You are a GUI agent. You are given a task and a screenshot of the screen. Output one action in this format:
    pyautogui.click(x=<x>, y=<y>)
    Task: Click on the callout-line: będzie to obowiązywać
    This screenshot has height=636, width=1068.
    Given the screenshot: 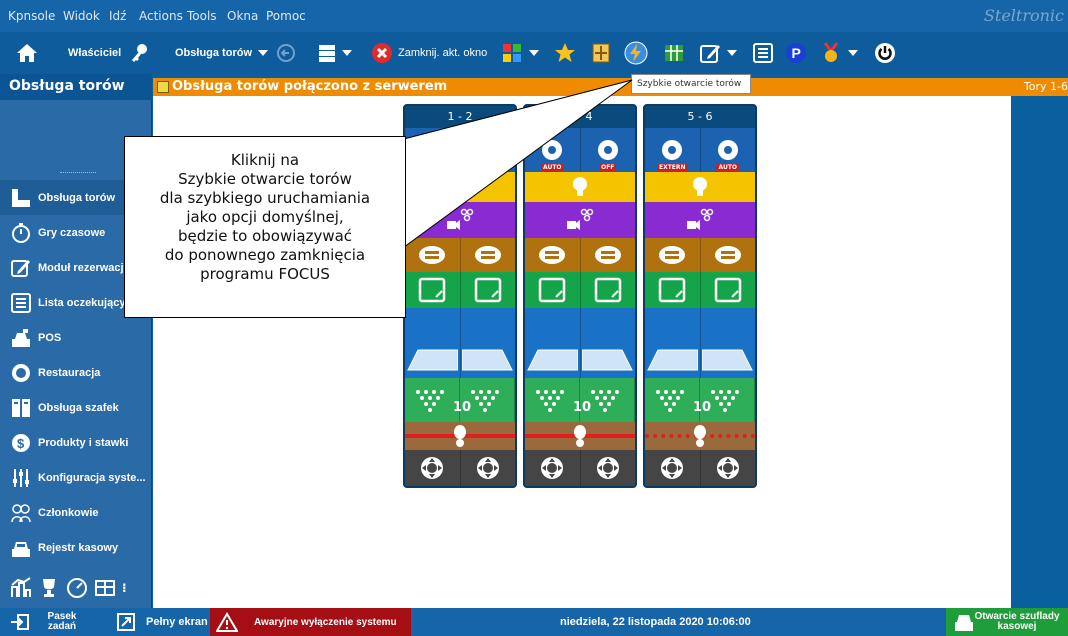 What is the action you would take?
    pyautogui.click(x=265, y=236)
    